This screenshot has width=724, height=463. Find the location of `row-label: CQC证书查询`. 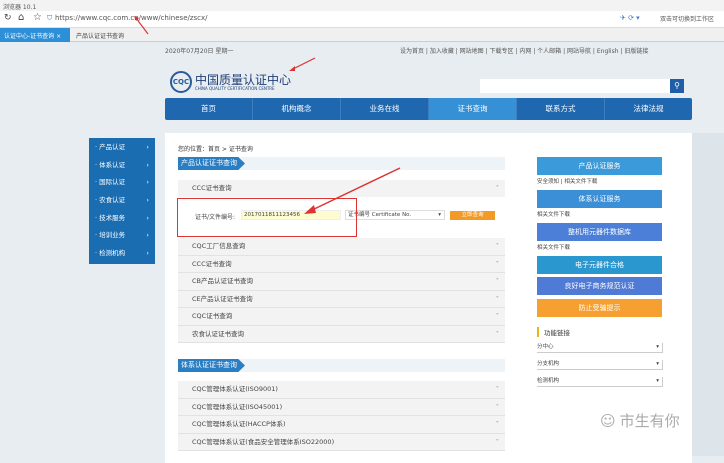

row-label: CQC证书查询 is located at coordinates (212, 316).